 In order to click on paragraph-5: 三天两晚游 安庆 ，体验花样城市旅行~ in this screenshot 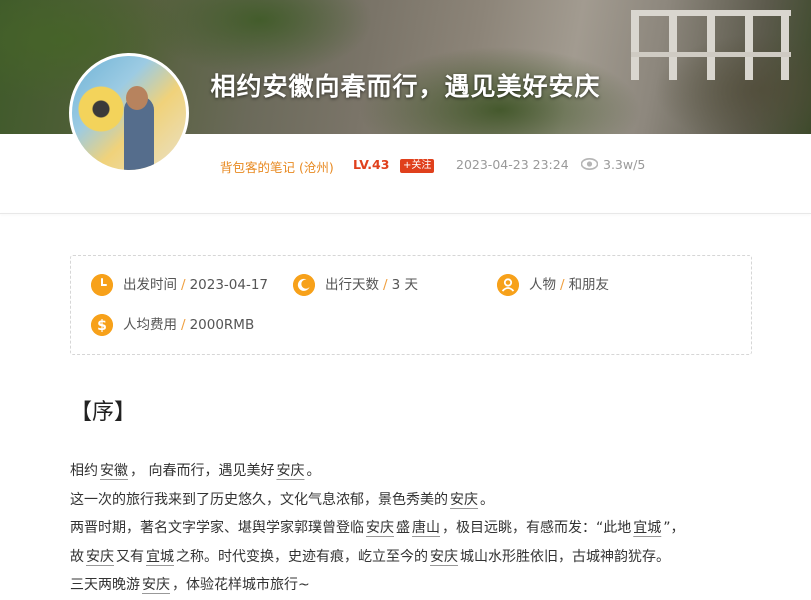, I will do `click(415, 585)`.